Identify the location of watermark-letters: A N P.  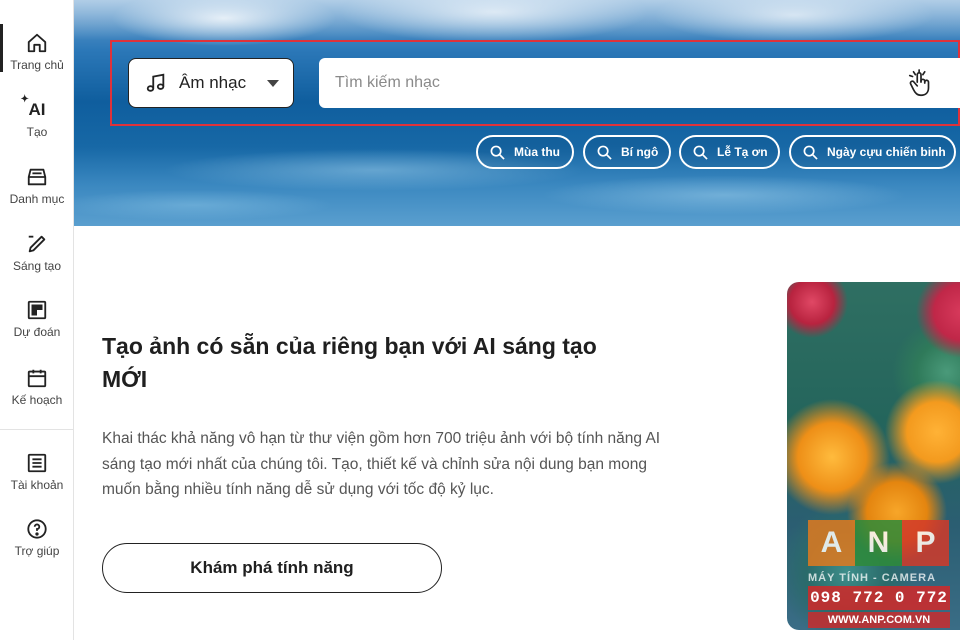
(879, 543).